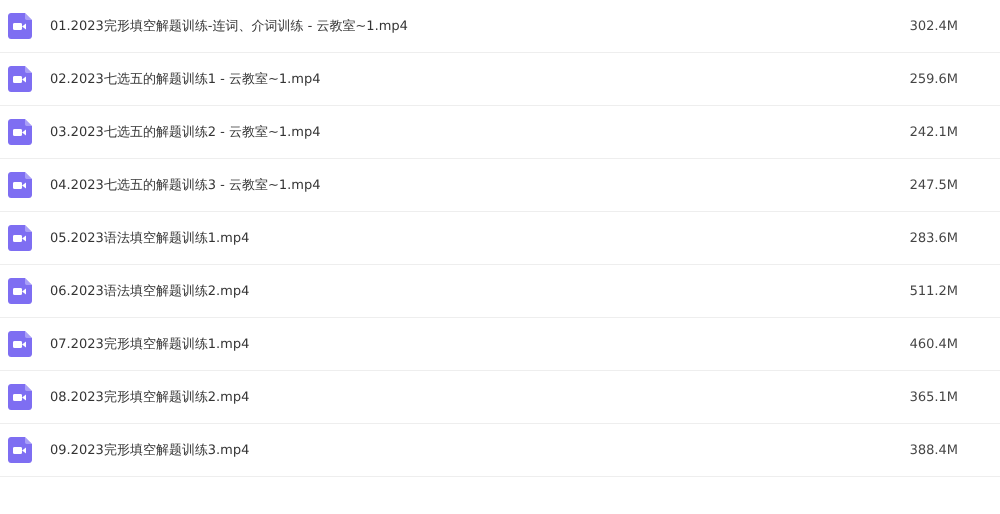 The image size is (1000, 514). I want to click on file-size: 302.4M, so click(934, 26).